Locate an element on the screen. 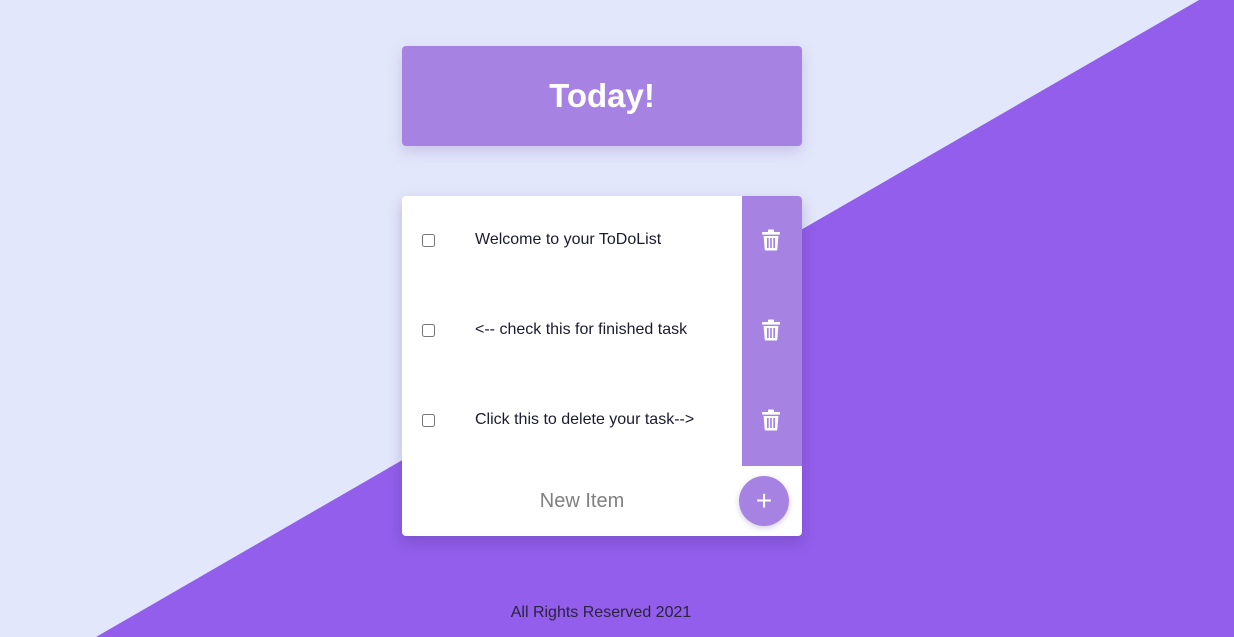 Image resolution: width=1234 pixels, height=637 pixels. footer-text: All Rights Reserved 2021 is located at coordinates (601, 612).